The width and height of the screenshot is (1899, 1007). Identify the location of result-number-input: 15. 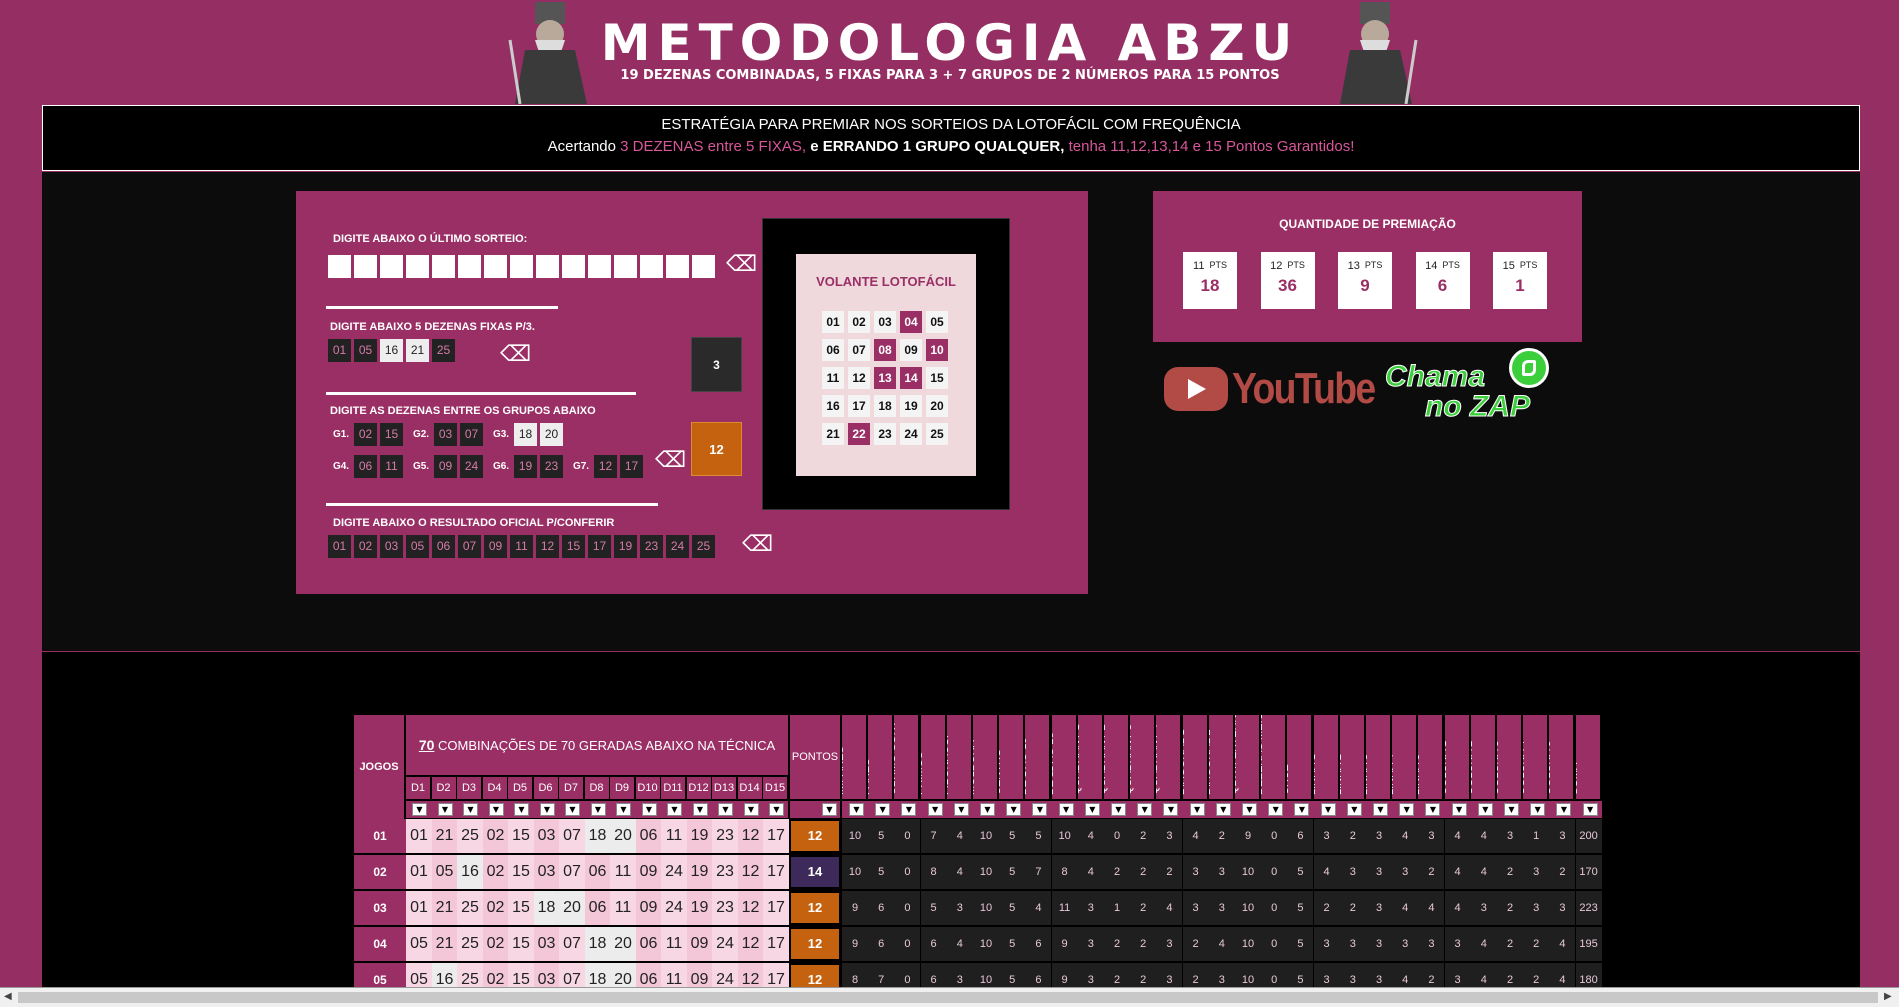
(573, 546).